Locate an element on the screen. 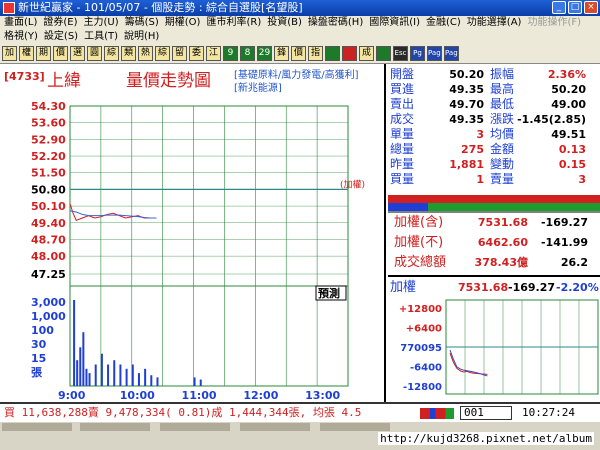  time-tick-label: 9:00 is located at coordinates (72, 395).